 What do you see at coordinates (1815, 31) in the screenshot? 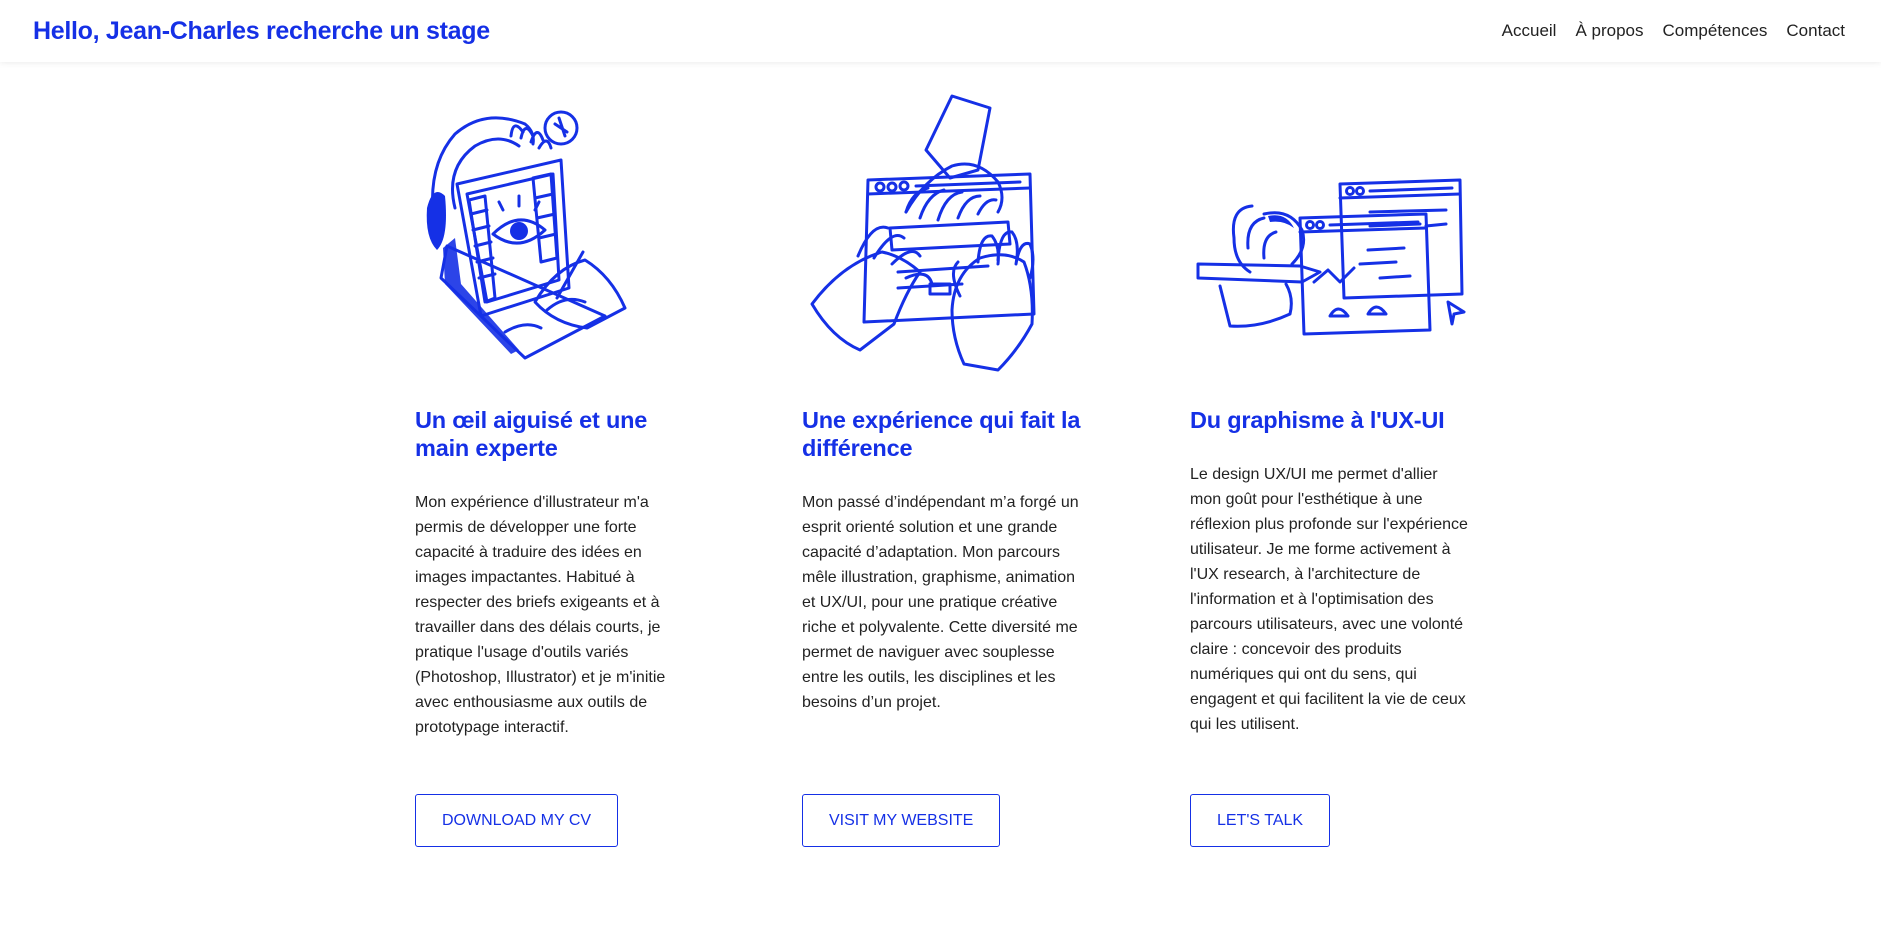
I see `nav-link-contact: Contact` at bounding box center [1815, 31].